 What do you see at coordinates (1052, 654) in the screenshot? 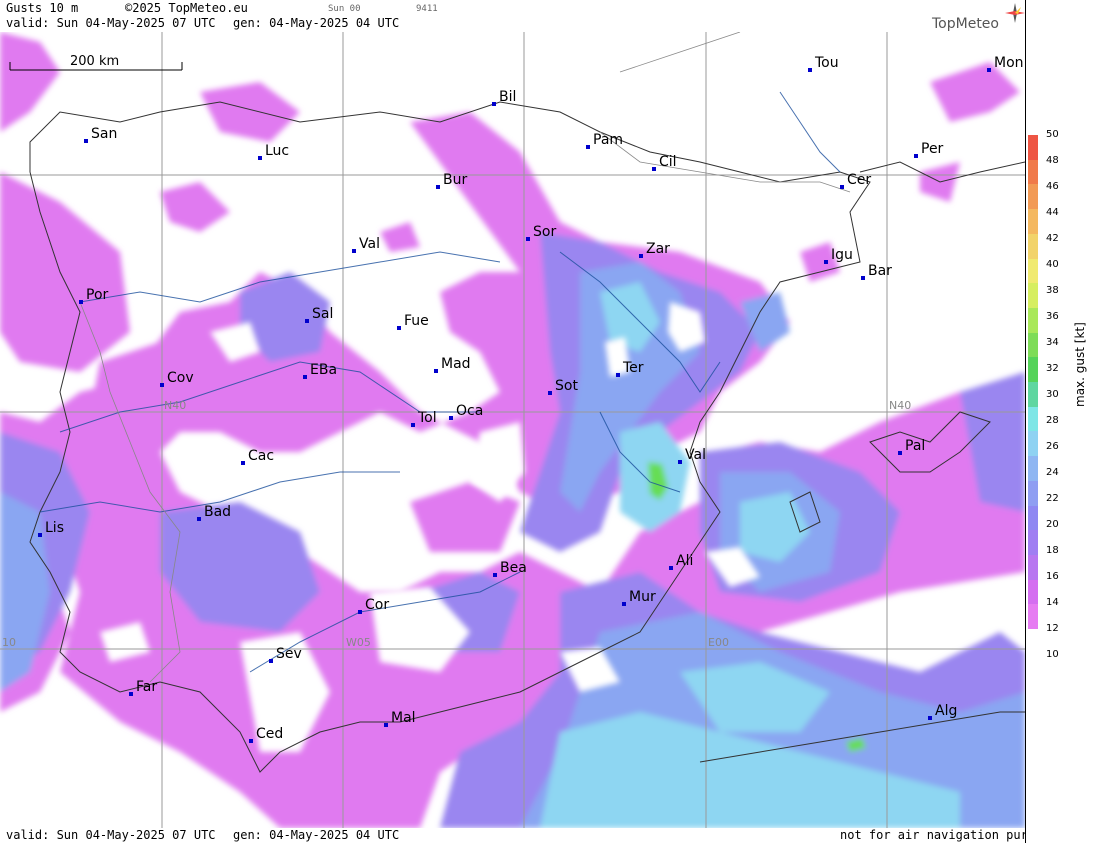
I see `legend-tick-label: 10` at bounding box center [1052, 654].